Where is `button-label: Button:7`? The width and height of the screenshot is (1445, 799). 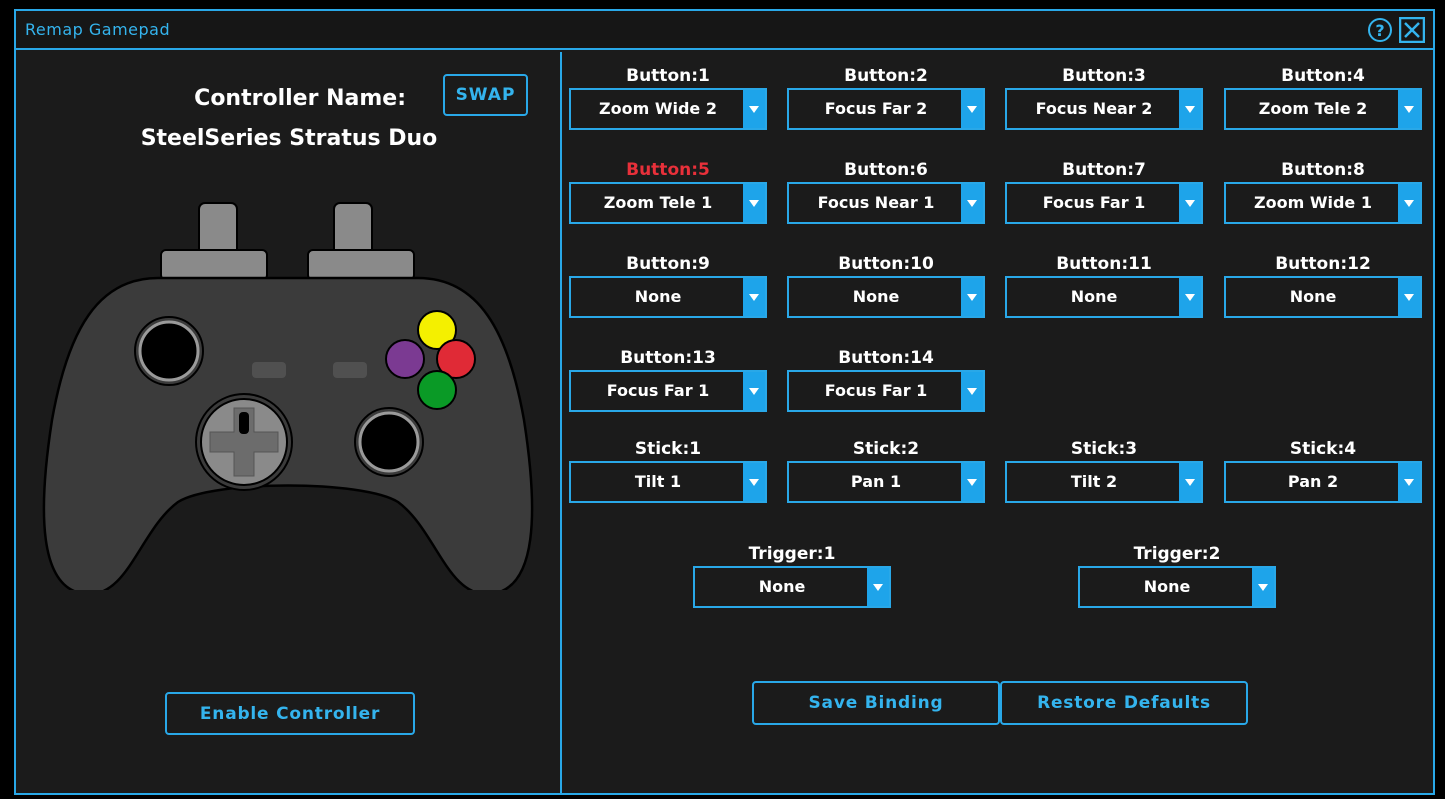 button-label: Button:7 is located at coordinates (1104, 170).